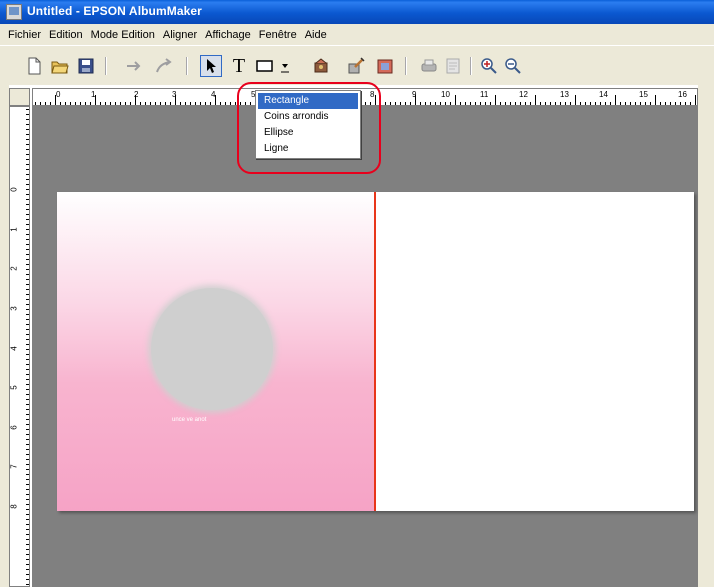  I want to click on hruler-label: 11, so click(484, 94).